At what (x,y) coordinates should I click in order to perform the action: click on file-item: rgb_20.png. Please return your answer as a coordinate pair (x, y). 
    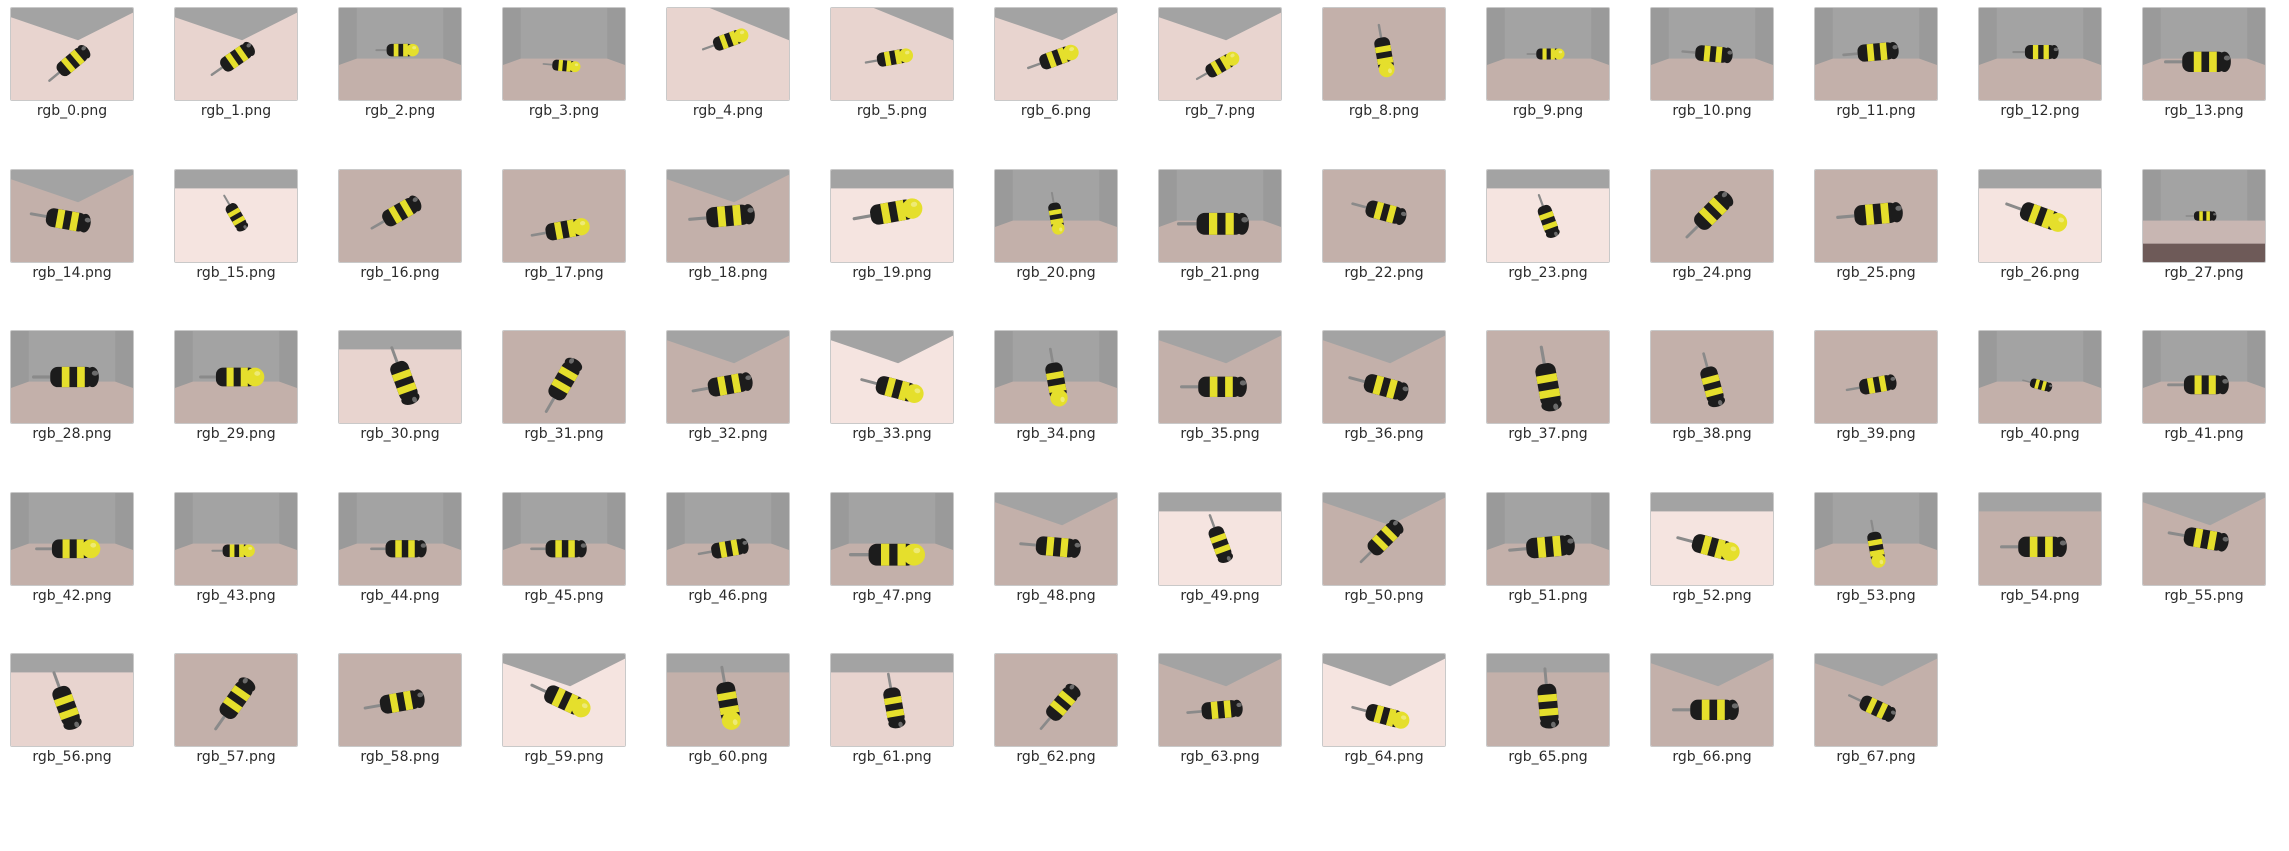
    Looking at the image, I should click on (1054, 232).